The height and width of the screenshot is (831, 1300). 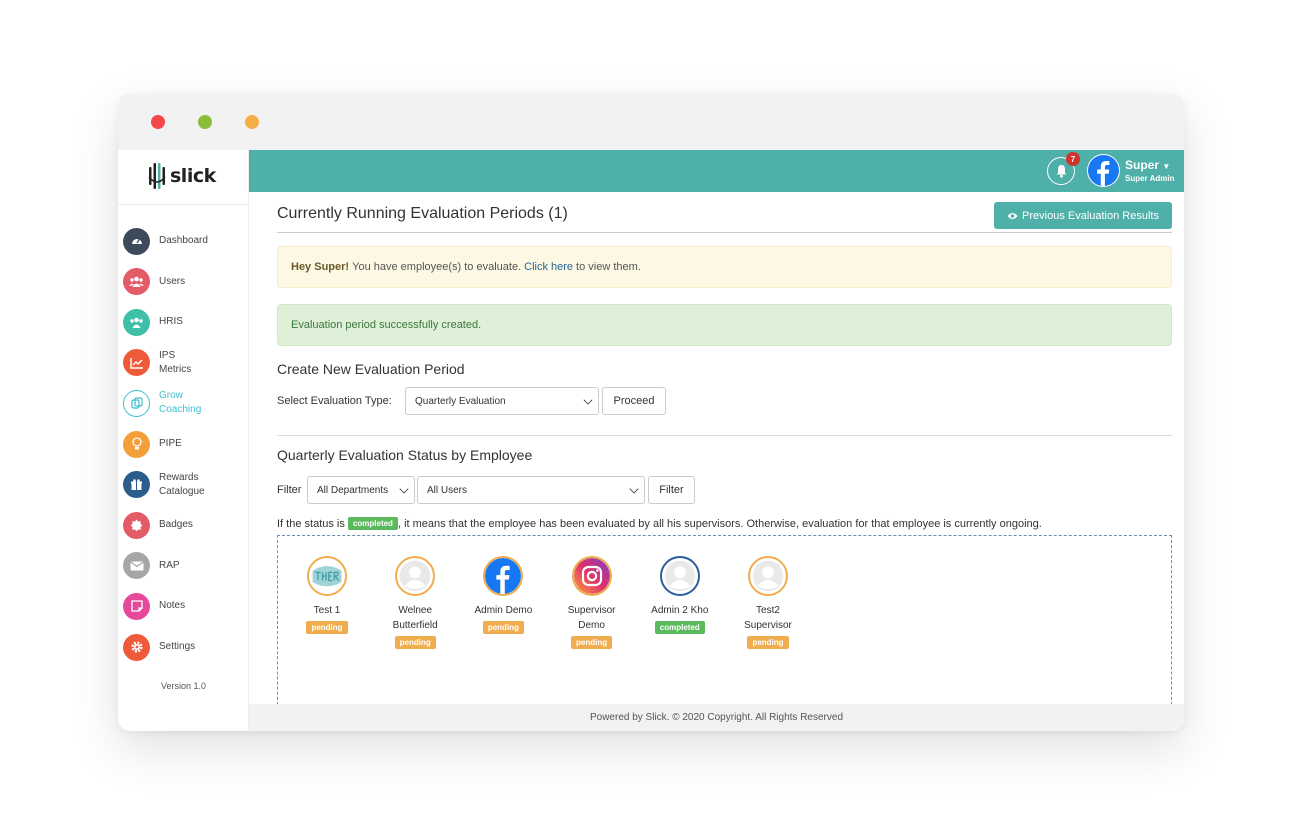 I want to click on employee-card: Test 1 pending, so click(x=327, y=595).